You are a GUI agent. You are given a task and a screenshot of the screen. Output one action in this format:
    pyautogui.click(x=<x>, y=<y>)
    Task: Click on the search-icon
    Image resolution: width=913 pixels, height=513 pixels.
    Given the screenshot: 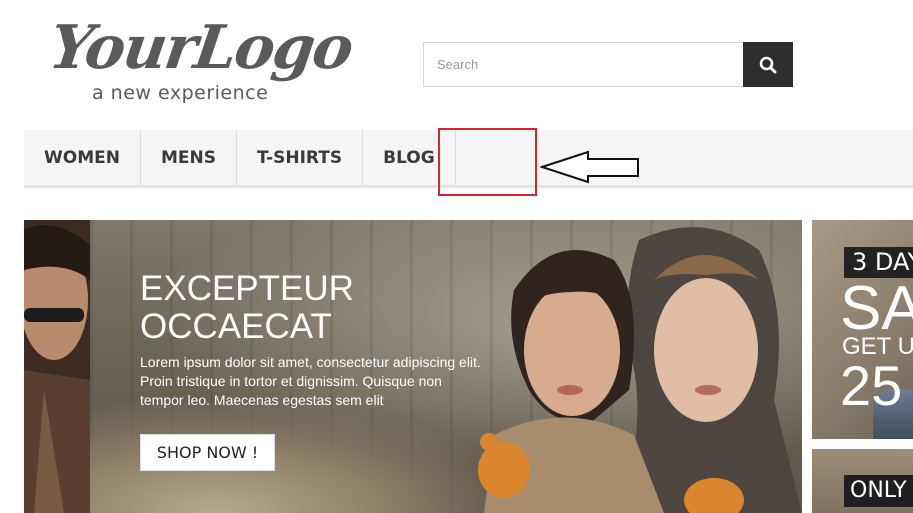 What is the action you would take?
    pyautogui.click(x=768, y=64)
    